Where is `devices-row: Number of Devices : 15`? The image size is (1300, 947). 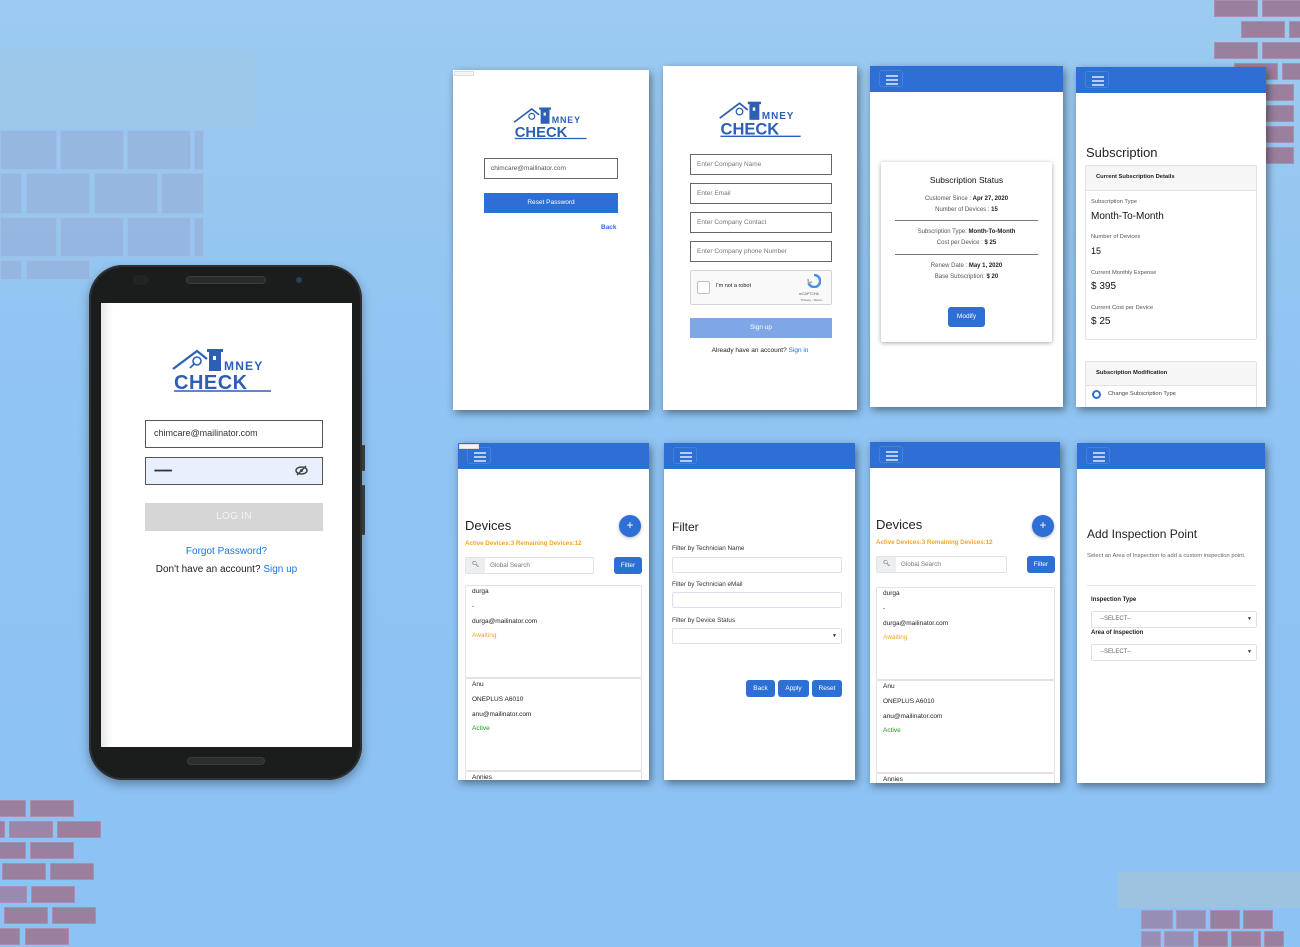
devices-row: Number of Devices : 15 is located at coordinates (966, 210).